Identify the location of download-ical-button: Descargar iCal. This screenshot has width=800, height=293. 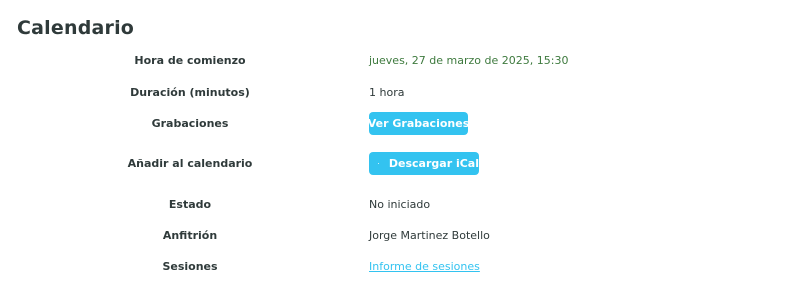
(424, 163).